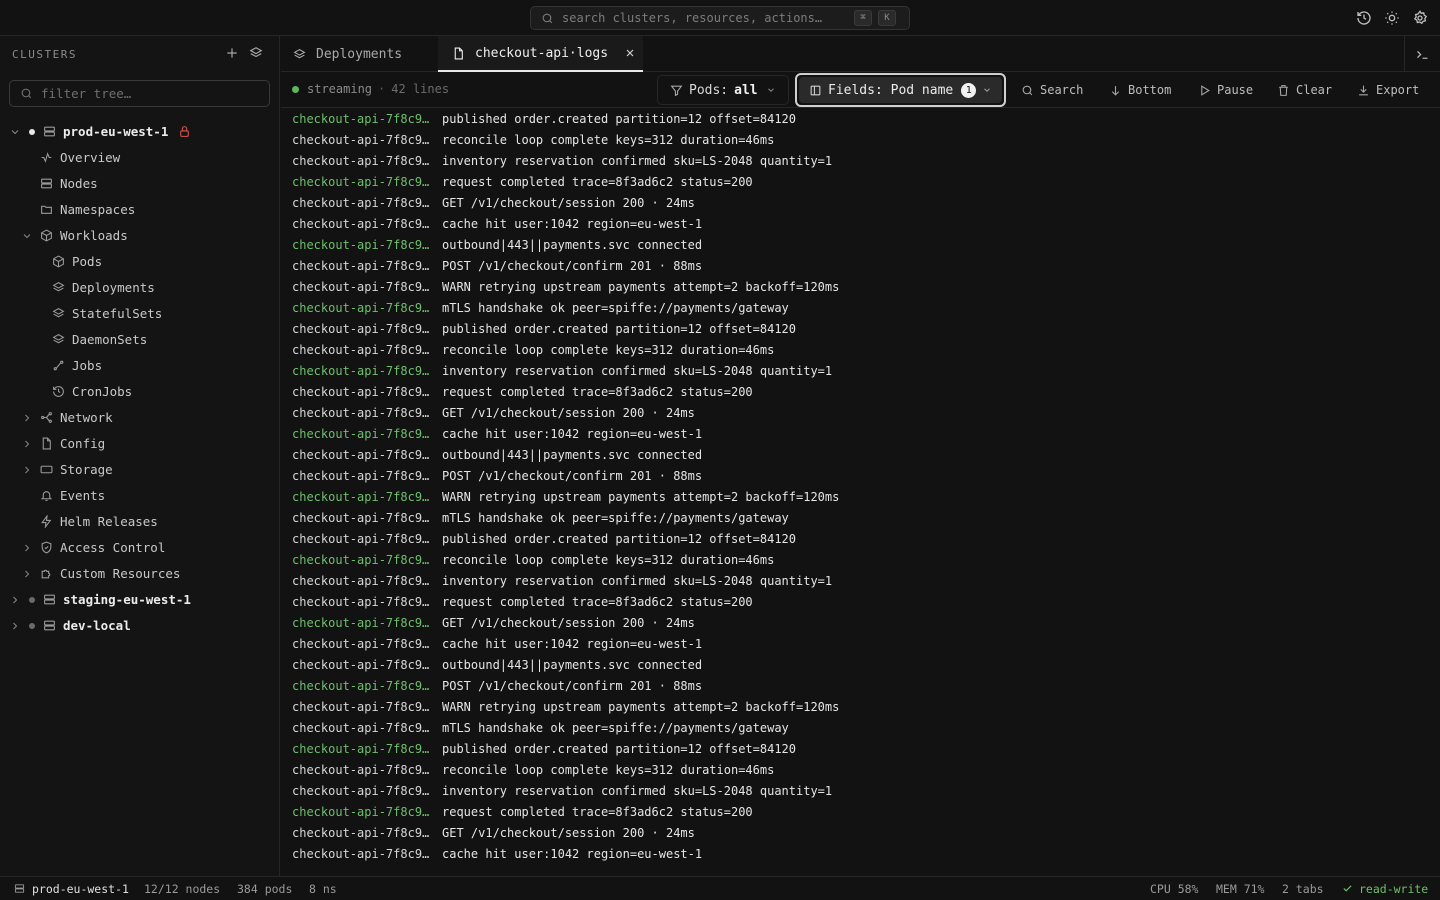  Describe the element at coordinates (1174, 889) in the screenshot. I see `status-cpu: CPU 58%` at that location.